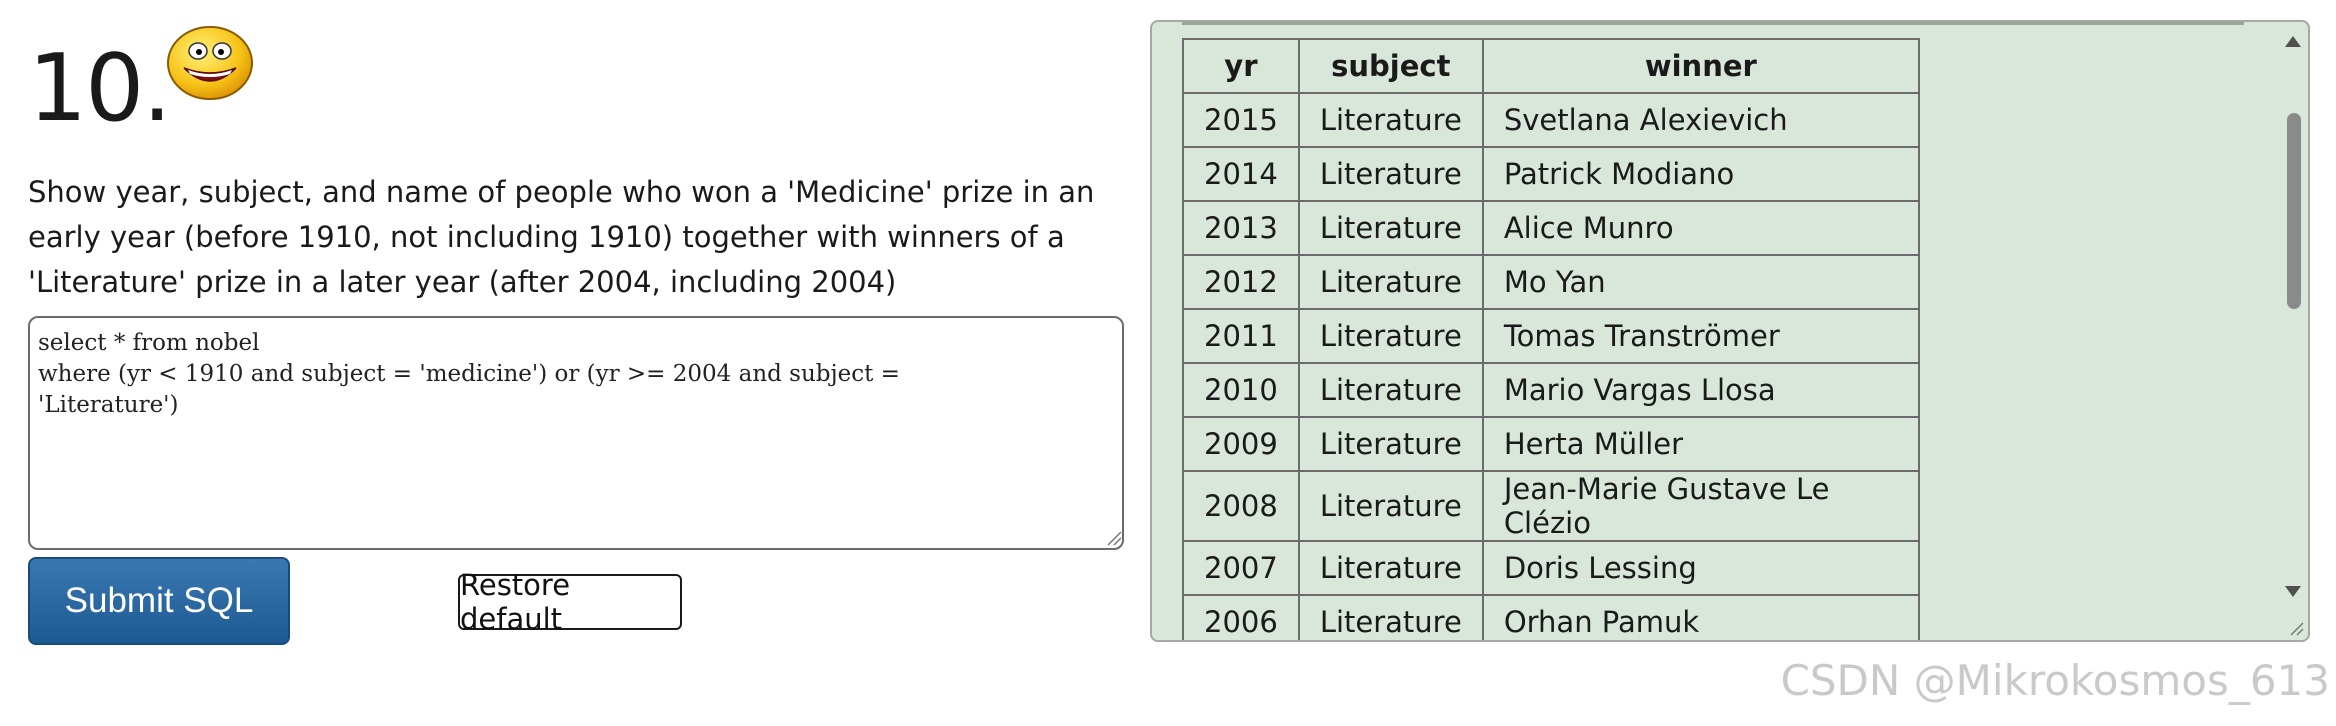 This screenshot has width=2336, height=726. What do you see at coordinates (1700, 617) in the screenshot?
I see `cell-winner: Orhan Pamuk` at bounding box center [1700, 617].